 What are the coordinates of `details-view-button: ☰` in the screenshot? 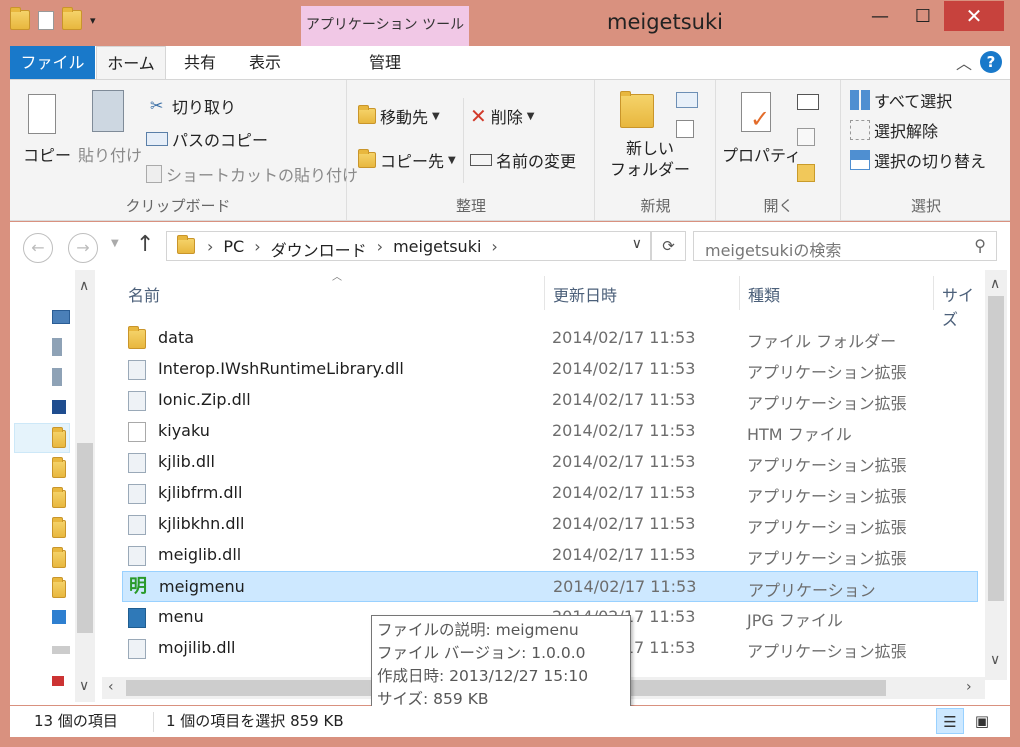 It's located at (950, 721).